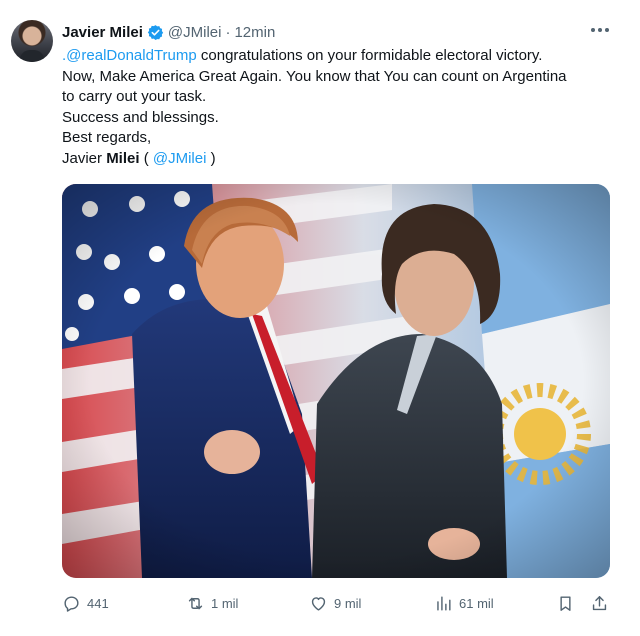 This screenshot has width=640, height=636. I want to click on like-count: 9 mil, so click(348, 603).